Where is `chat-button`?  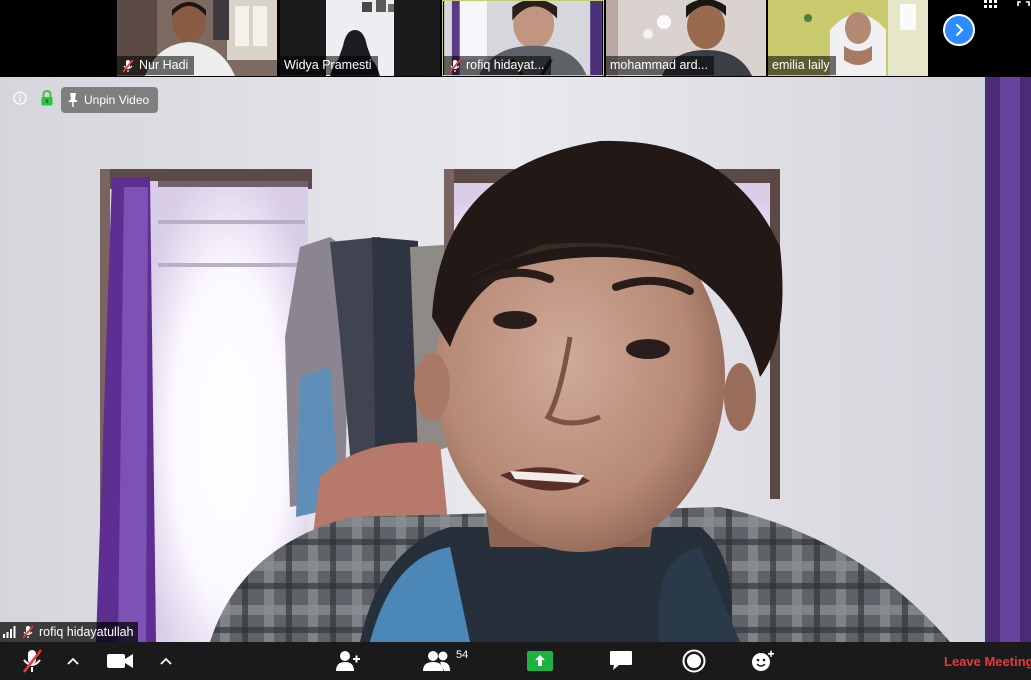 chat-button is located at coordinates (621, 661).